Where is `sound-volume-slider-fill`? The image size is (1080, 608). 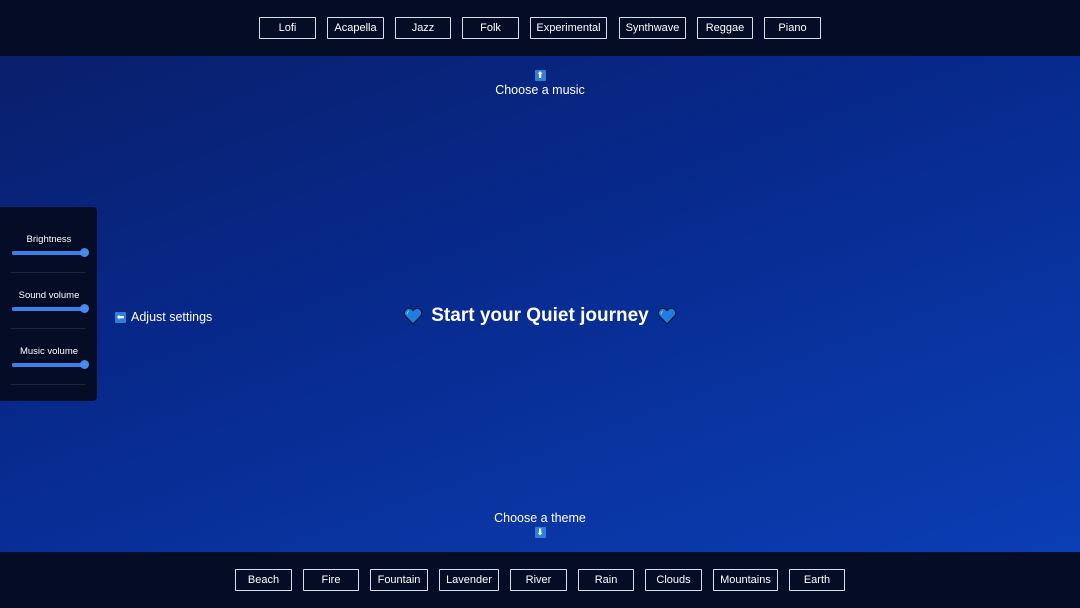 sound-volume-slider-fill is located at coordinates (48, 309).